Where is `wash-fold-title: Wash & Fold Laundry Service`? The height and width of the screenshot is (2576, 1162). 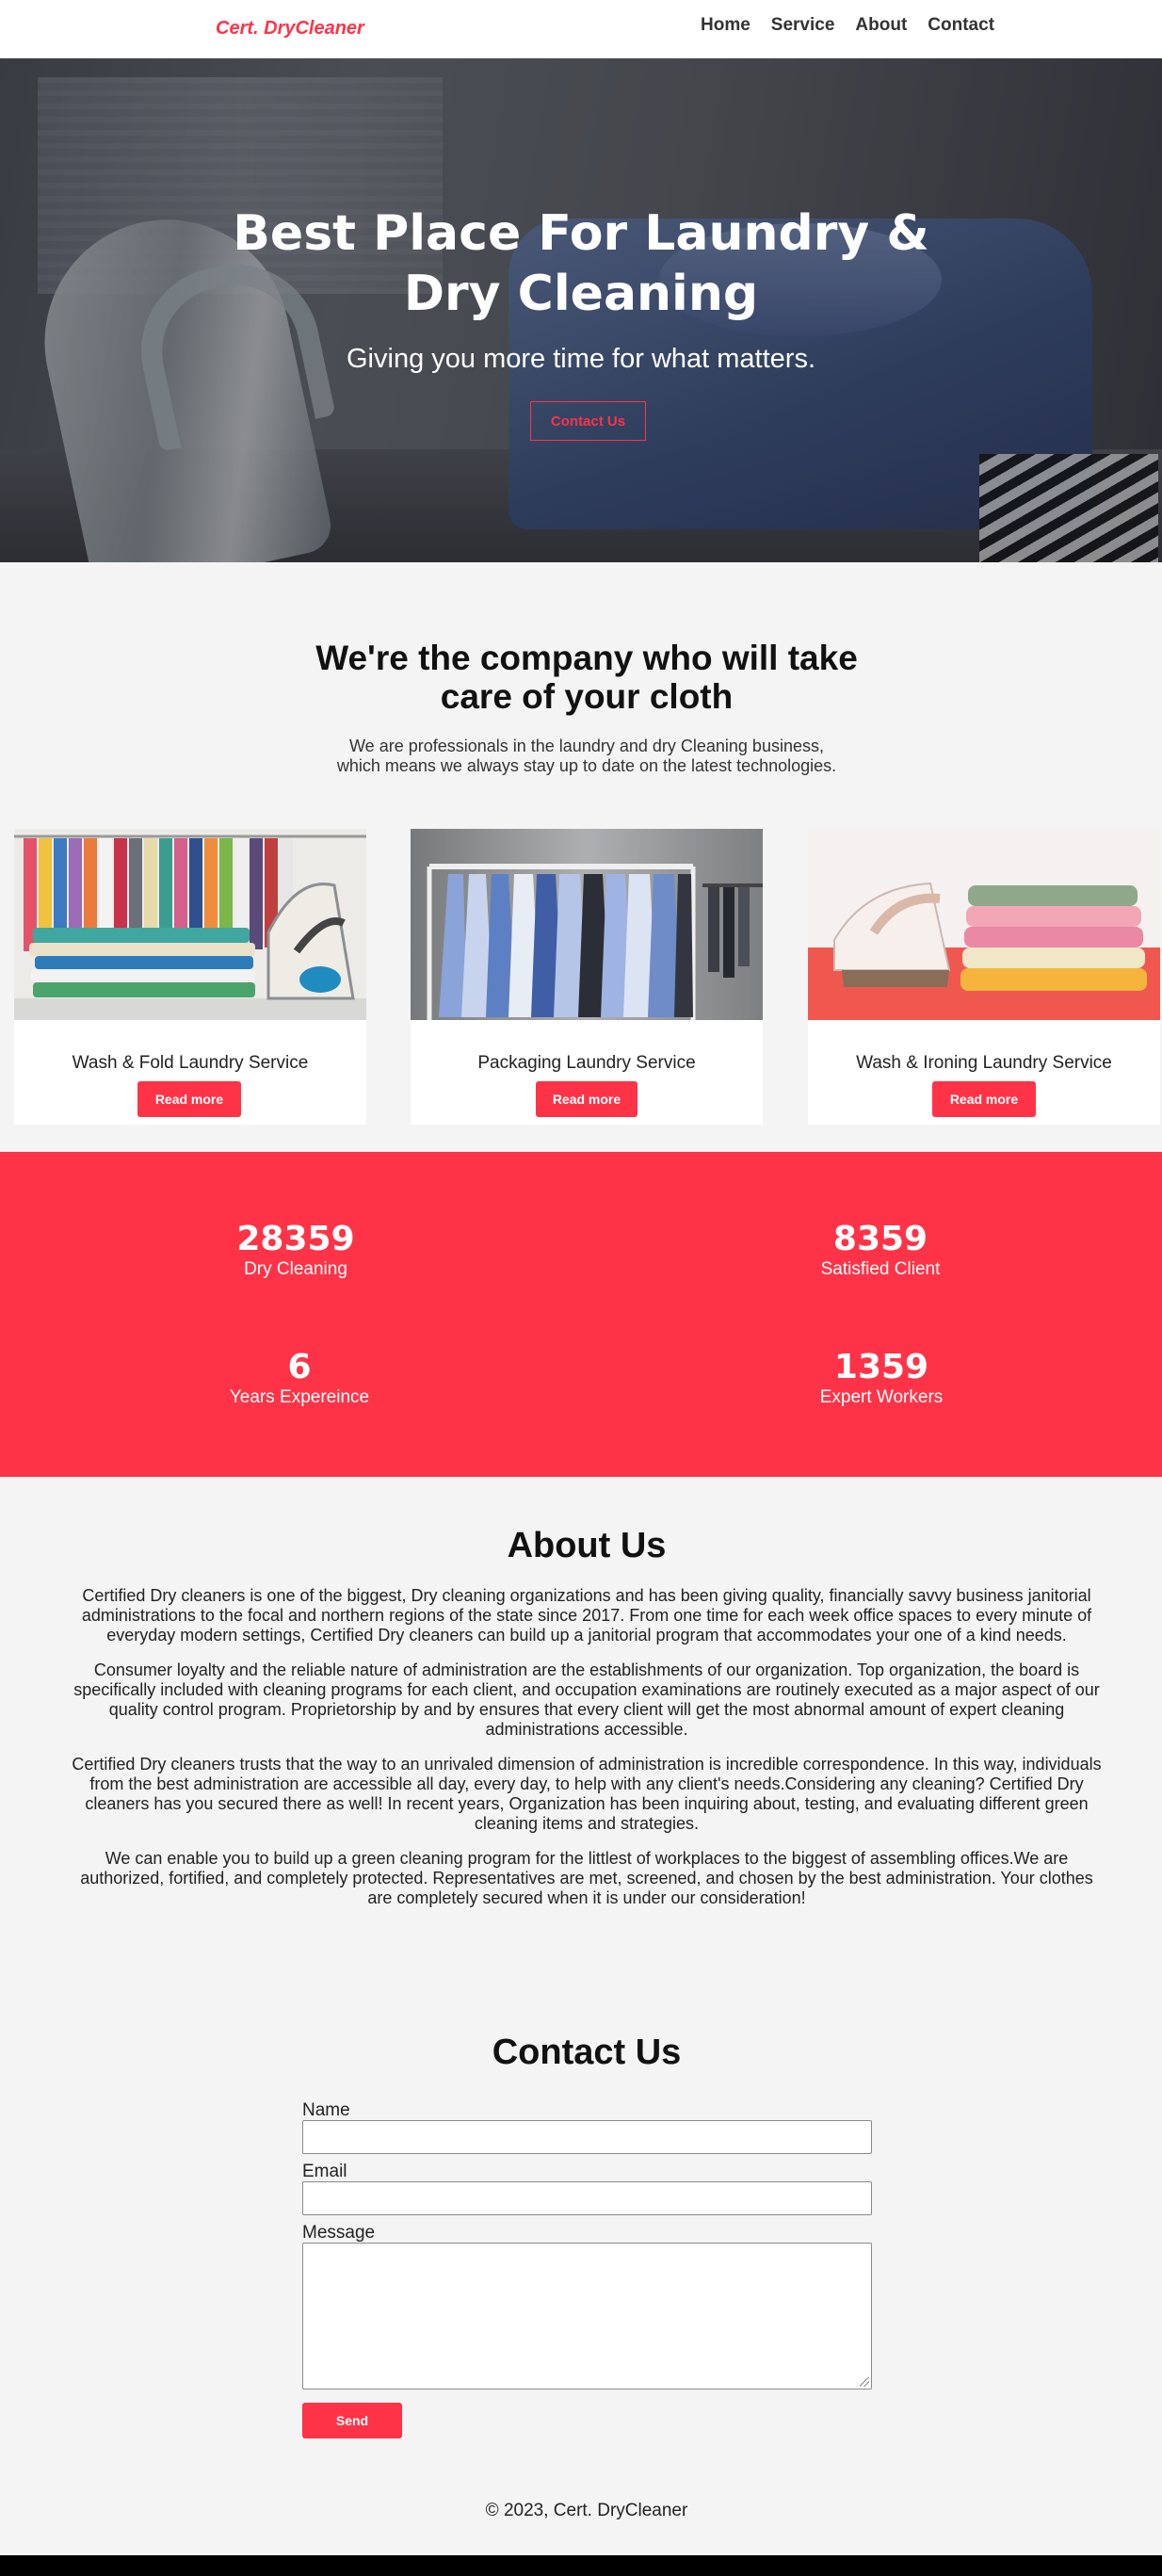 wash-fold-title: Wash & Fold Laundry Service is located at coordinates (190, 1063).